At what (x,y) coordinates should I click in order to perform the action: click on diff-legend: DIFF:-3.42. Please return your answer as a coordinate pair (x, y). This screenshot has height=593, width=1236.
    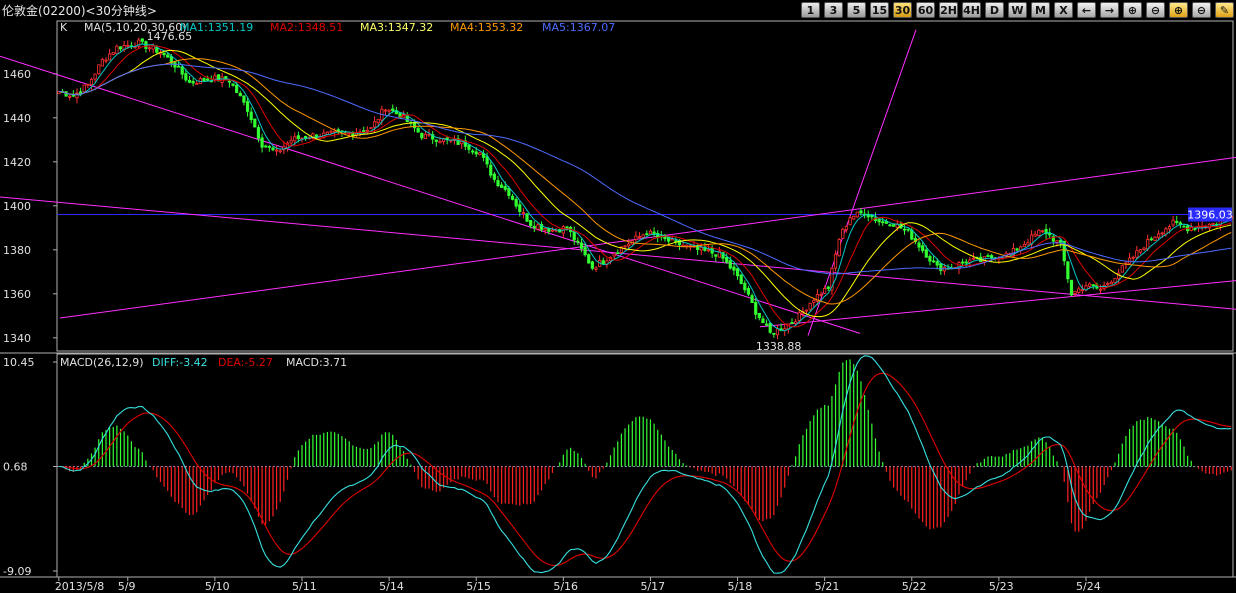
    Looking at the image, I should click on (180, 362).